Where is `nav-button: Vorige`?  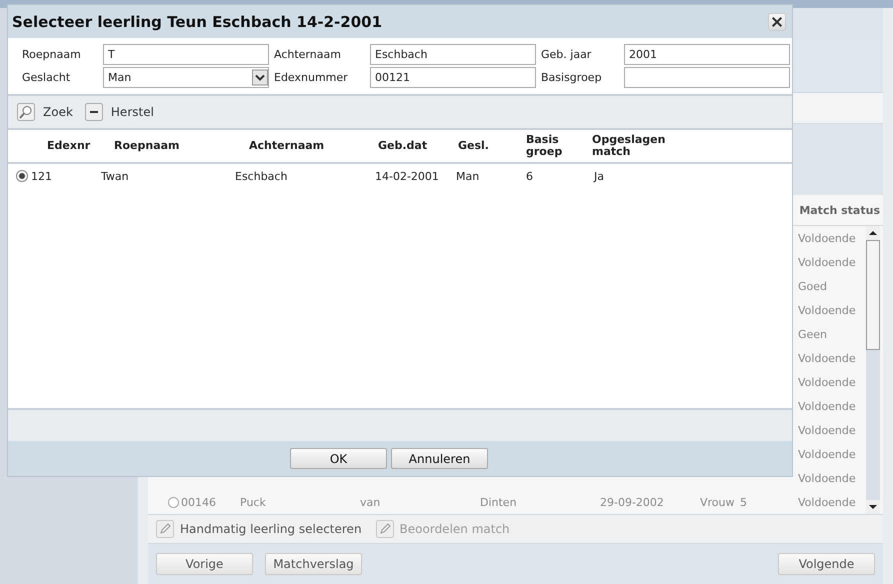 nav-button: Vorige is located at coordinates (204, 564).